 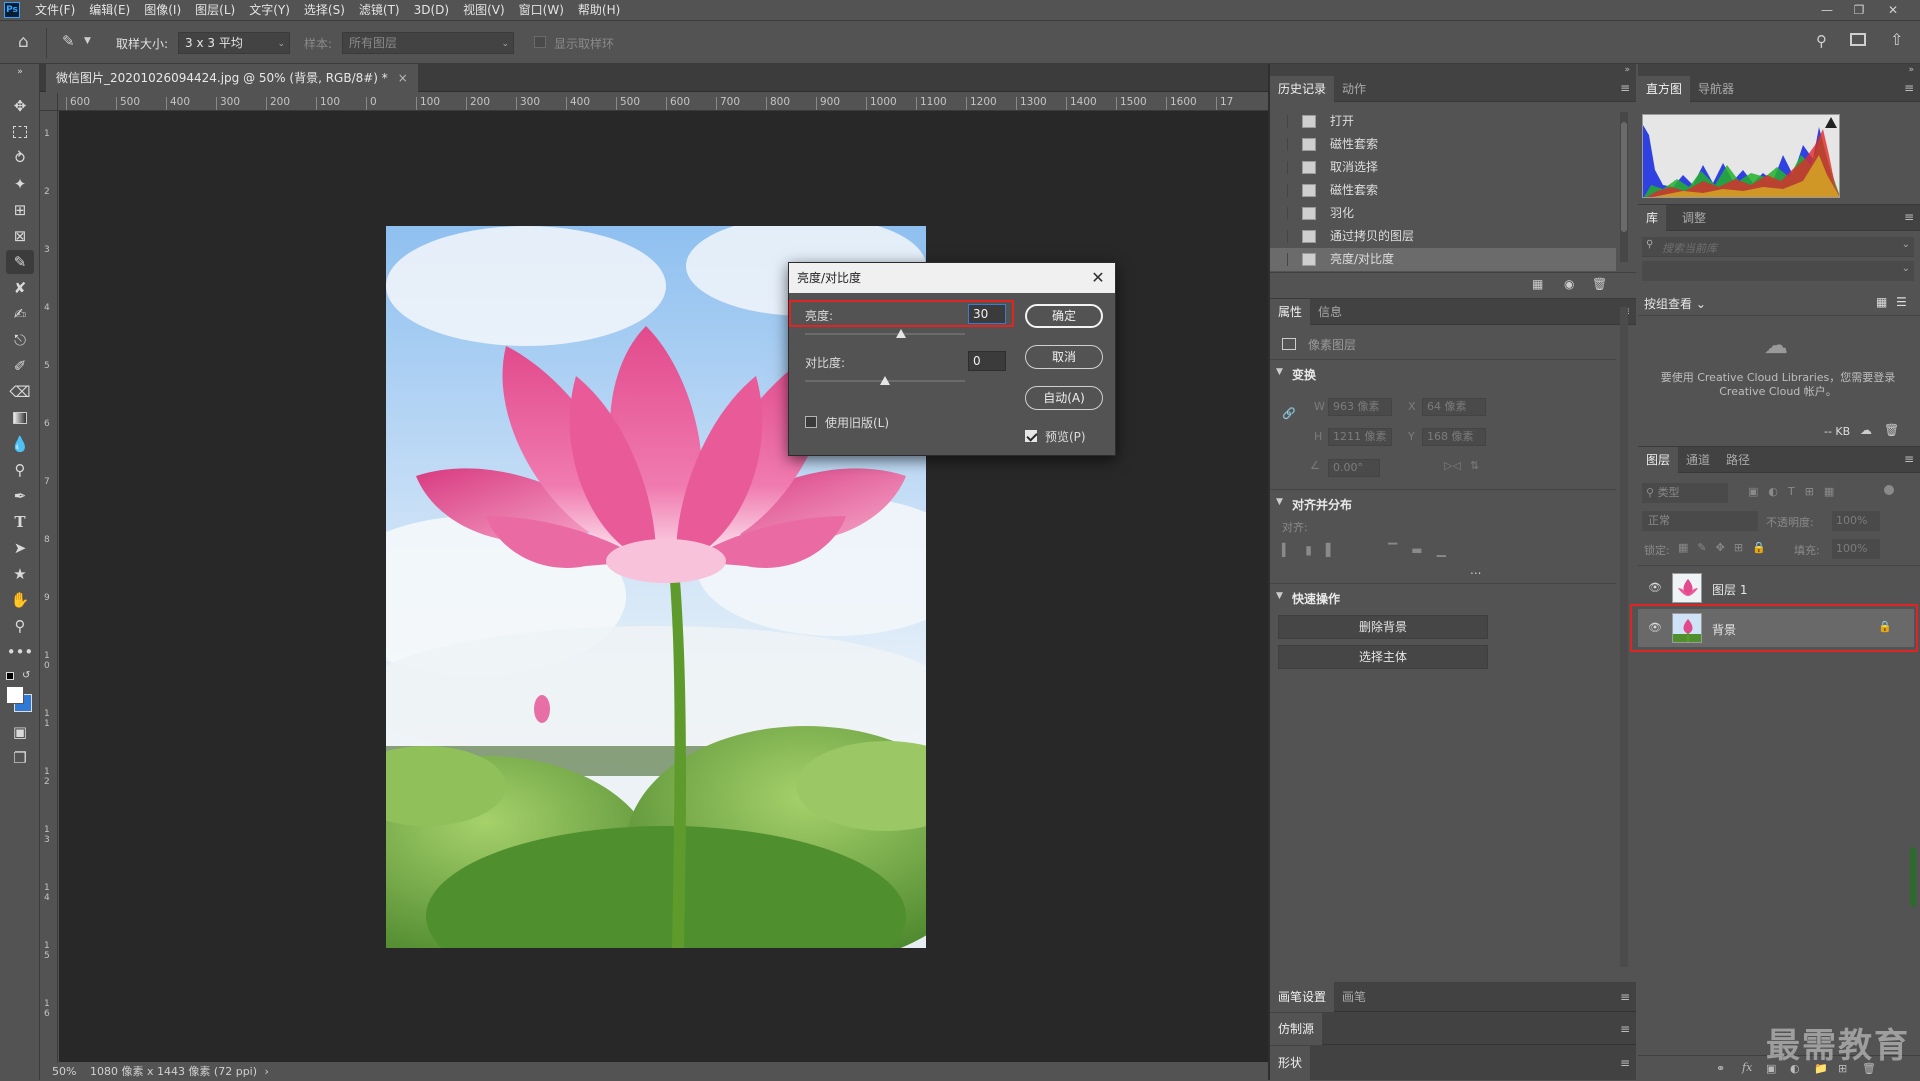 What do you see at coordinates (1296, 1029) in the screenshot?
I see `tab-clone-source: 仿制源` at bounding box center [1296, 1029].